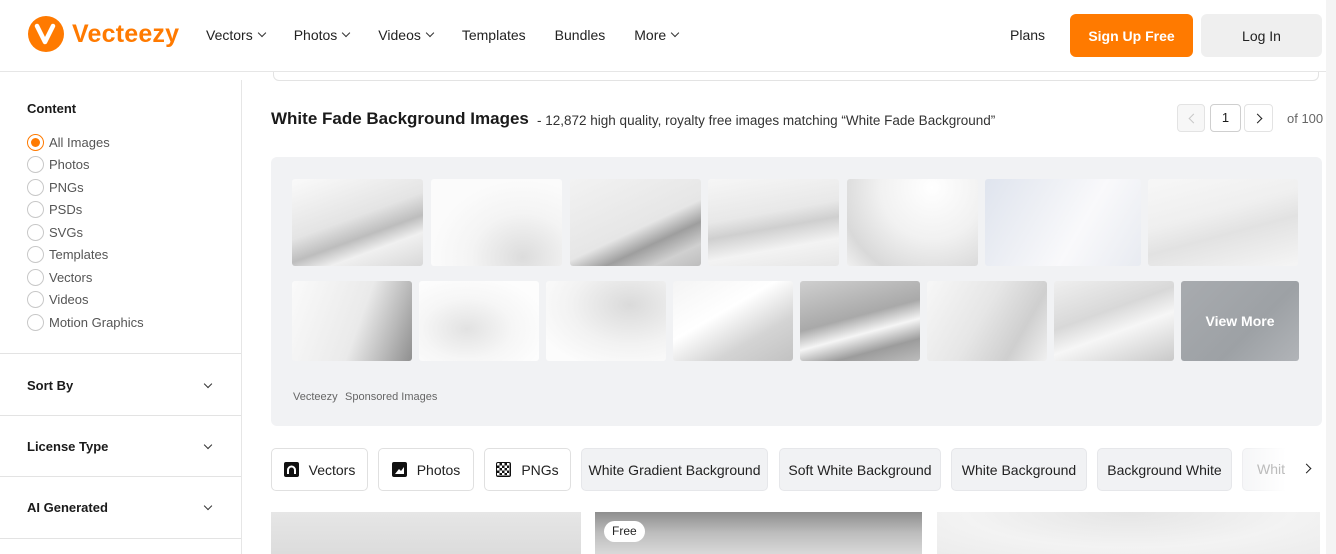  I want to click on filter-photos: Photos, so click(58, 164).